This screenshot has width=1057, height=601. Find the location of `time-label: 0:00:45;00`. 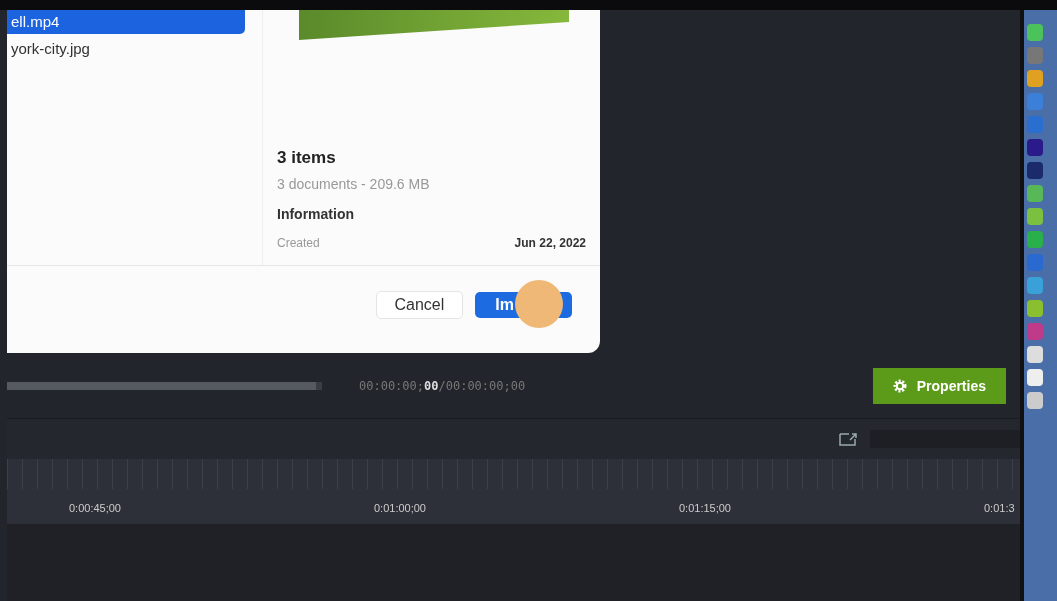

time-label: 0:00:45;00 is located at coordinates (95, 508).